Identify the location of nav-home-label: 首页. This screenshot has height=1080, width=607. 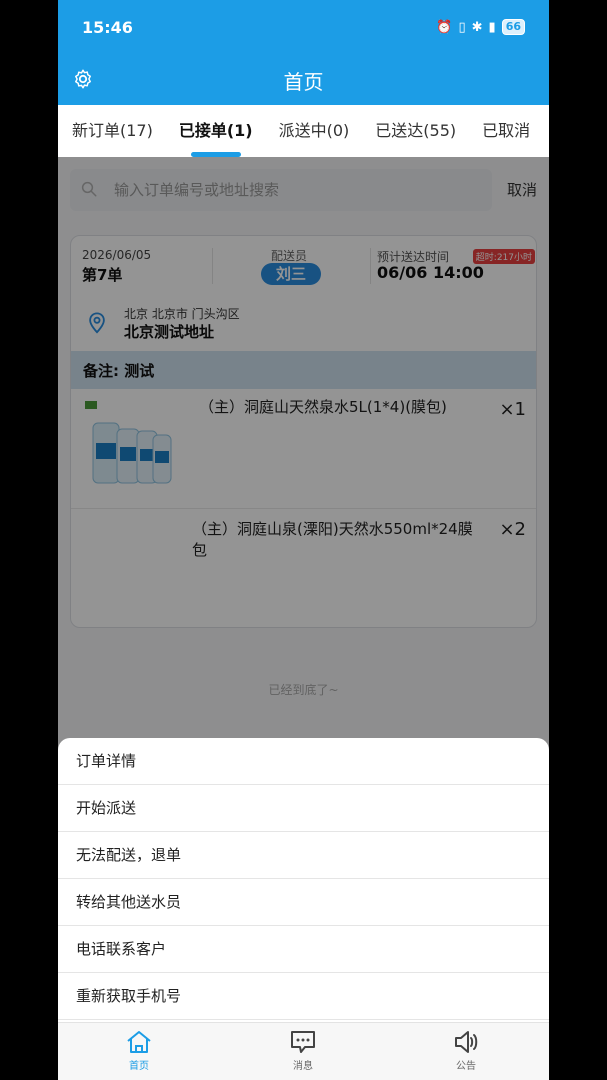
(139, 1066).